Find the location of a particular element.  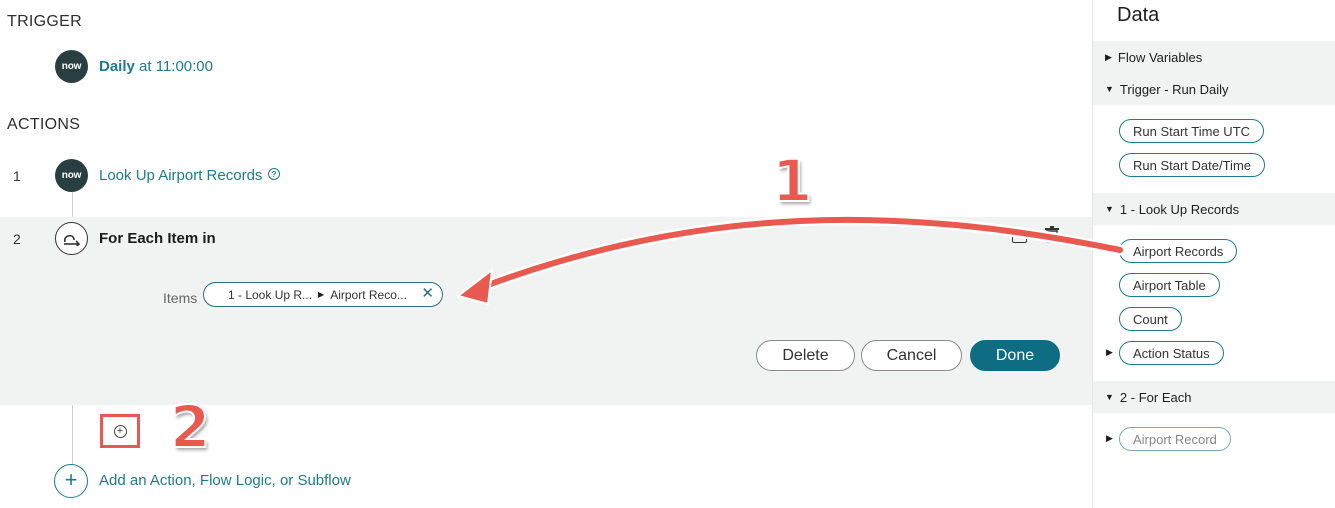

group-look-up-records: ▼ 1 - Look Up Records is located at coordinates (1214, 209).